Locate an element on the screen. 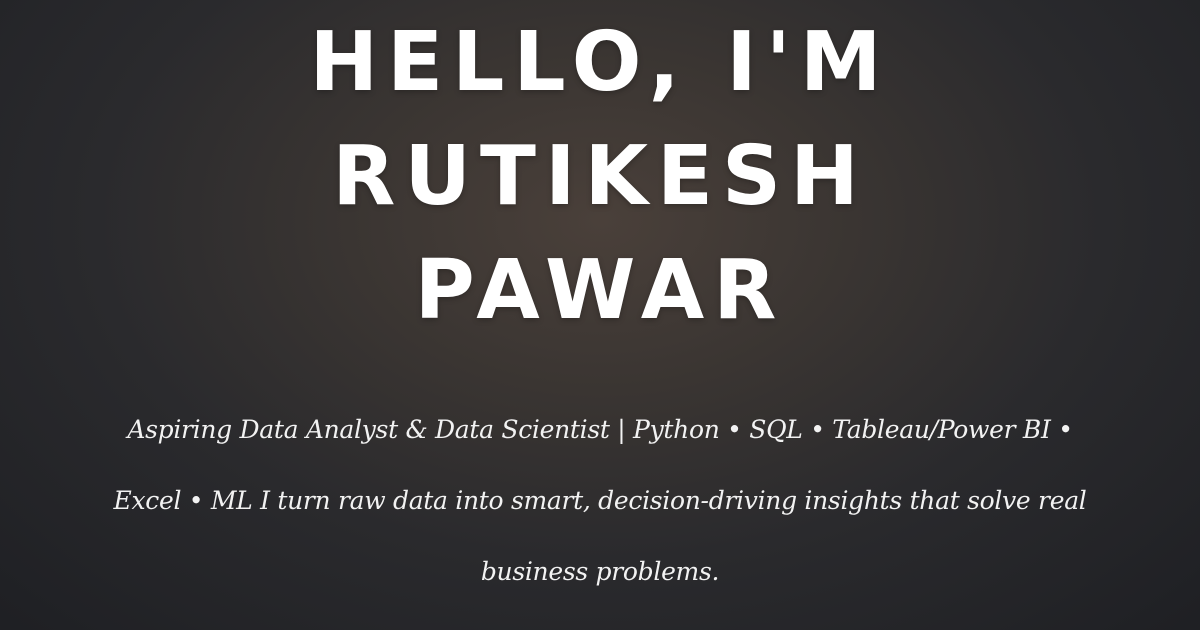 The width and height of the screenshot is (1200, 630). hero-title-line-1: HELLO, I'M is located at coordinates (600, 62).